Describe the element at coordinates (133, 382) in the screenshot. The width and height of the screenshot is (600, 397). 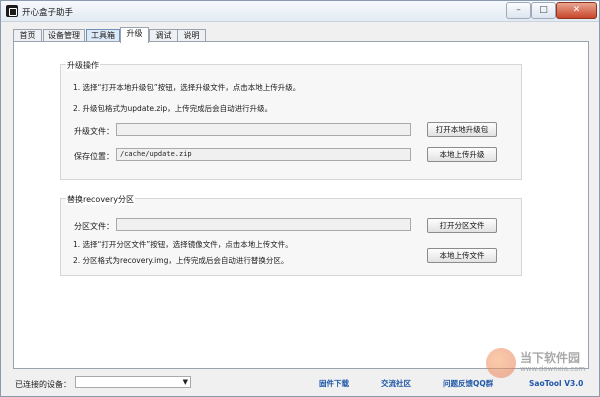
I see `device-select: ▼` at that location.